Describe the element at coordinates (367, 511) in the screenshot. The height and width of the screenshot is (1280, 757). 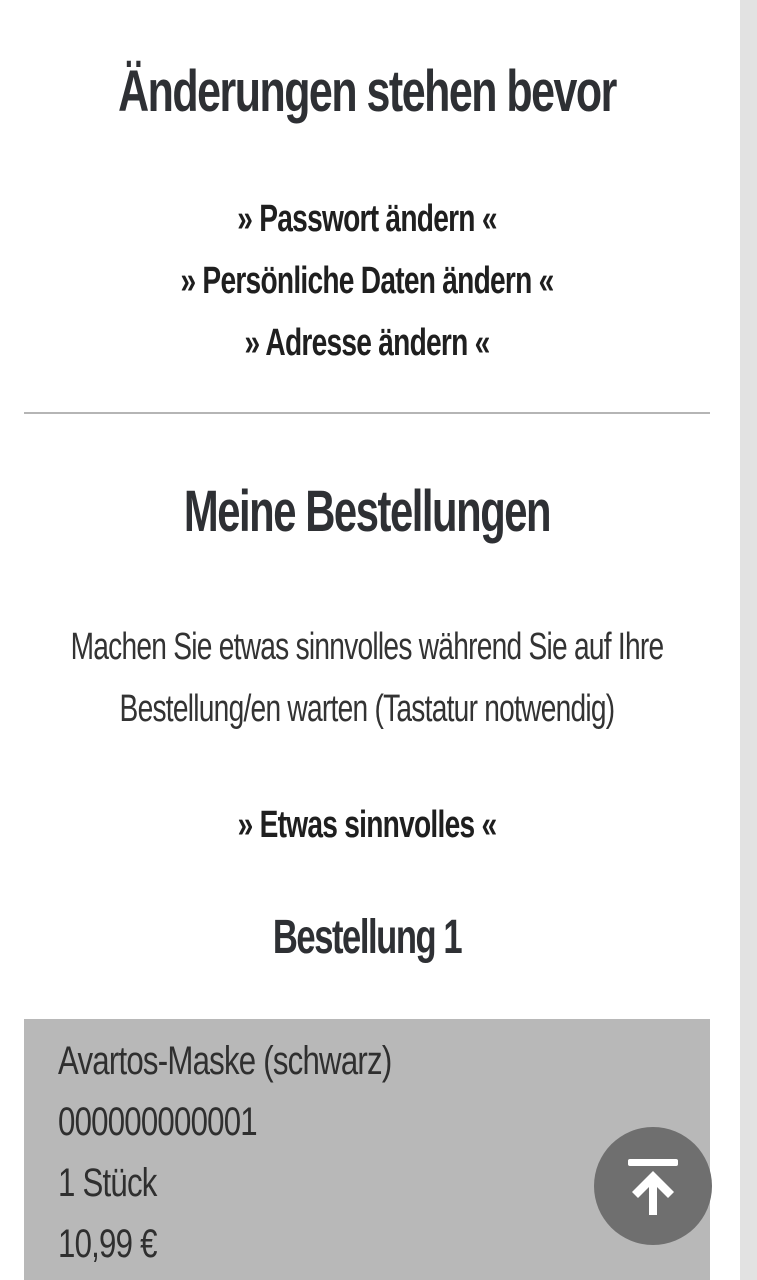
I see `orders-heading: Meine Bestellungen` at that location.